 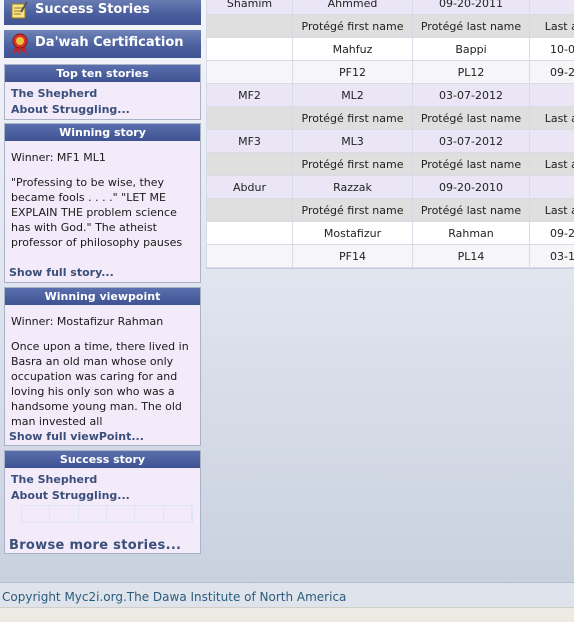 What do you see at coordinates (102, 132) in the screenshot?
I see `winning-story-title: Winning story` at bounding box center [102, 132].